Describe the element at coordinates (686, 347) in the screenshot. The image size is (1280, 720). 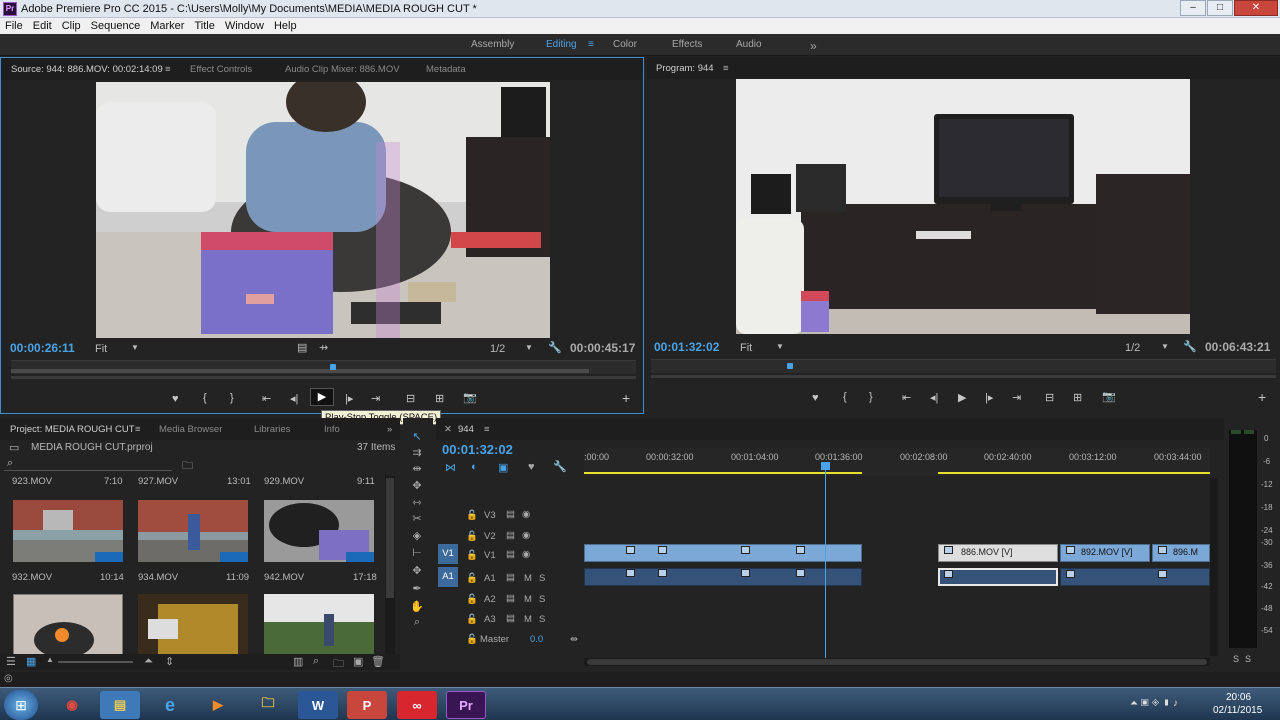
I see `program-timecode: 00:01:32:02` at that location.